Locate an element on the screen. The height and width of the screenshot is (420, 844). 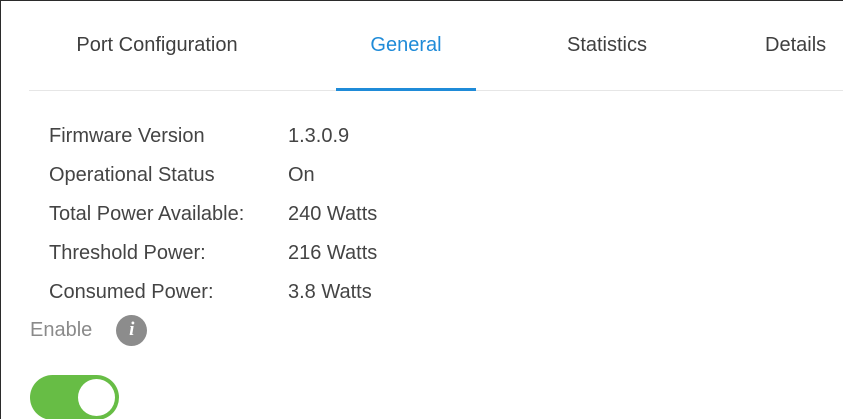
tab-port-configuration: Port Configuration is located at coordinates (157, 45).